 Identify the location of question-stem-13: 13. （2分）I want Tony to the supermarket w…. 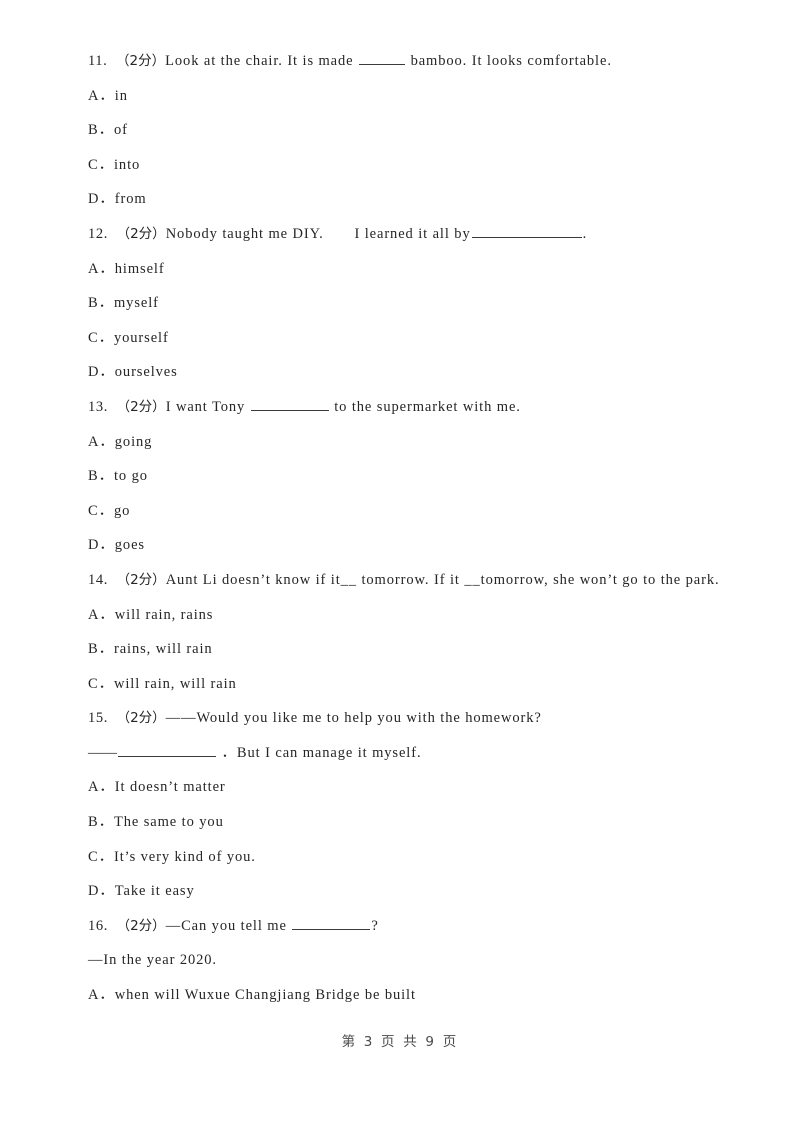
(400, 407).